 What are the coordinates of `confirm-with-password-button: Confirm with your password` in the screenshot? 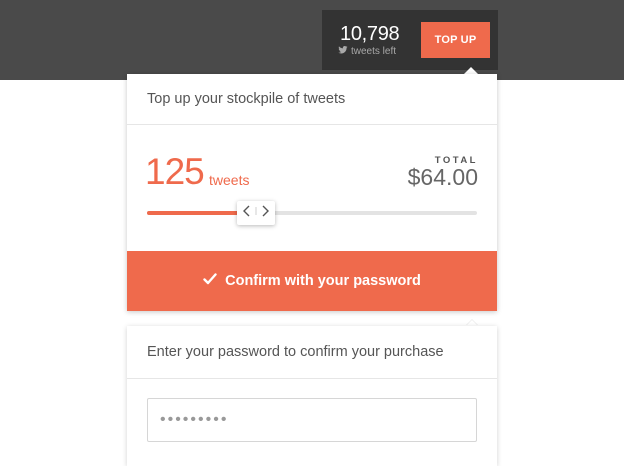 It's located at (312, 281).